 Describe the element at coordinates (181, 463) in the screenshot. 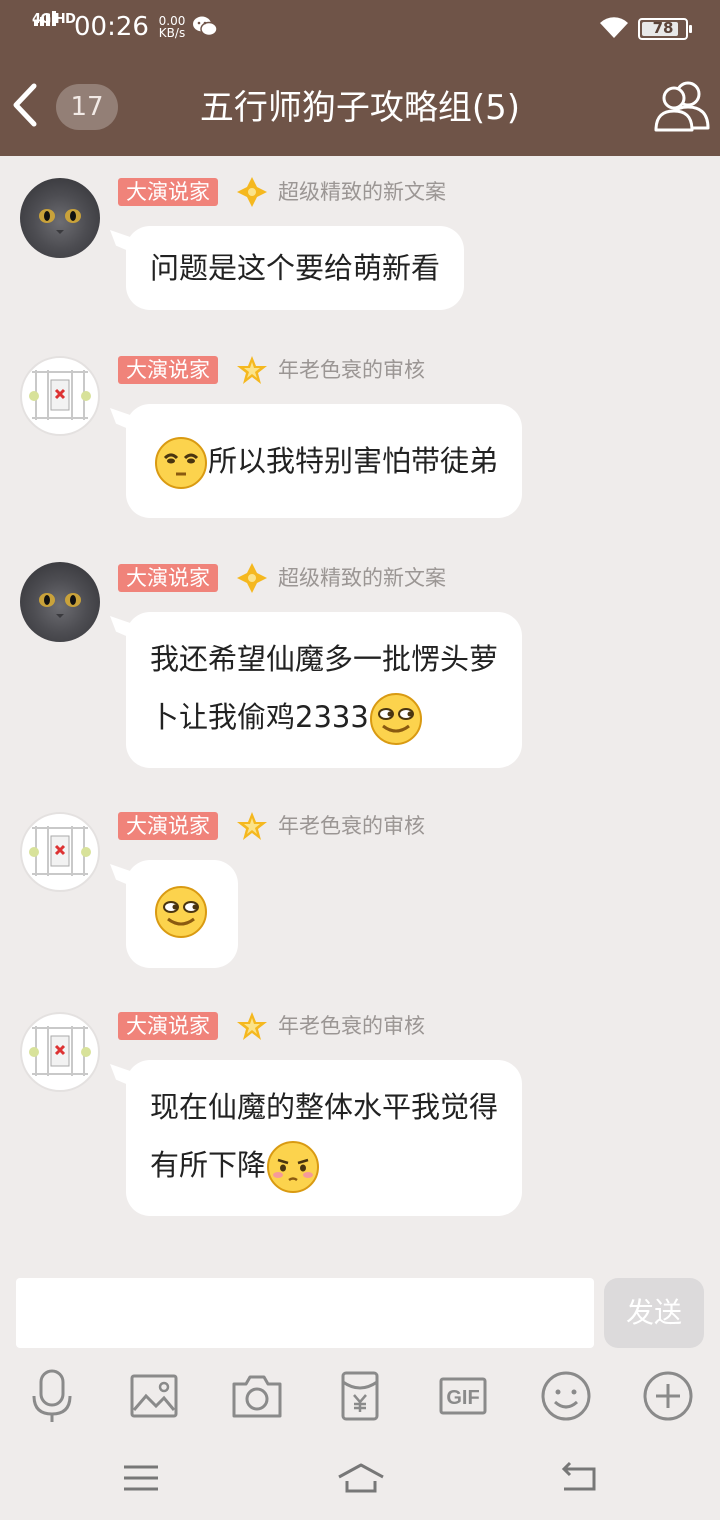

I see `sleepy-face-icon` at that location.